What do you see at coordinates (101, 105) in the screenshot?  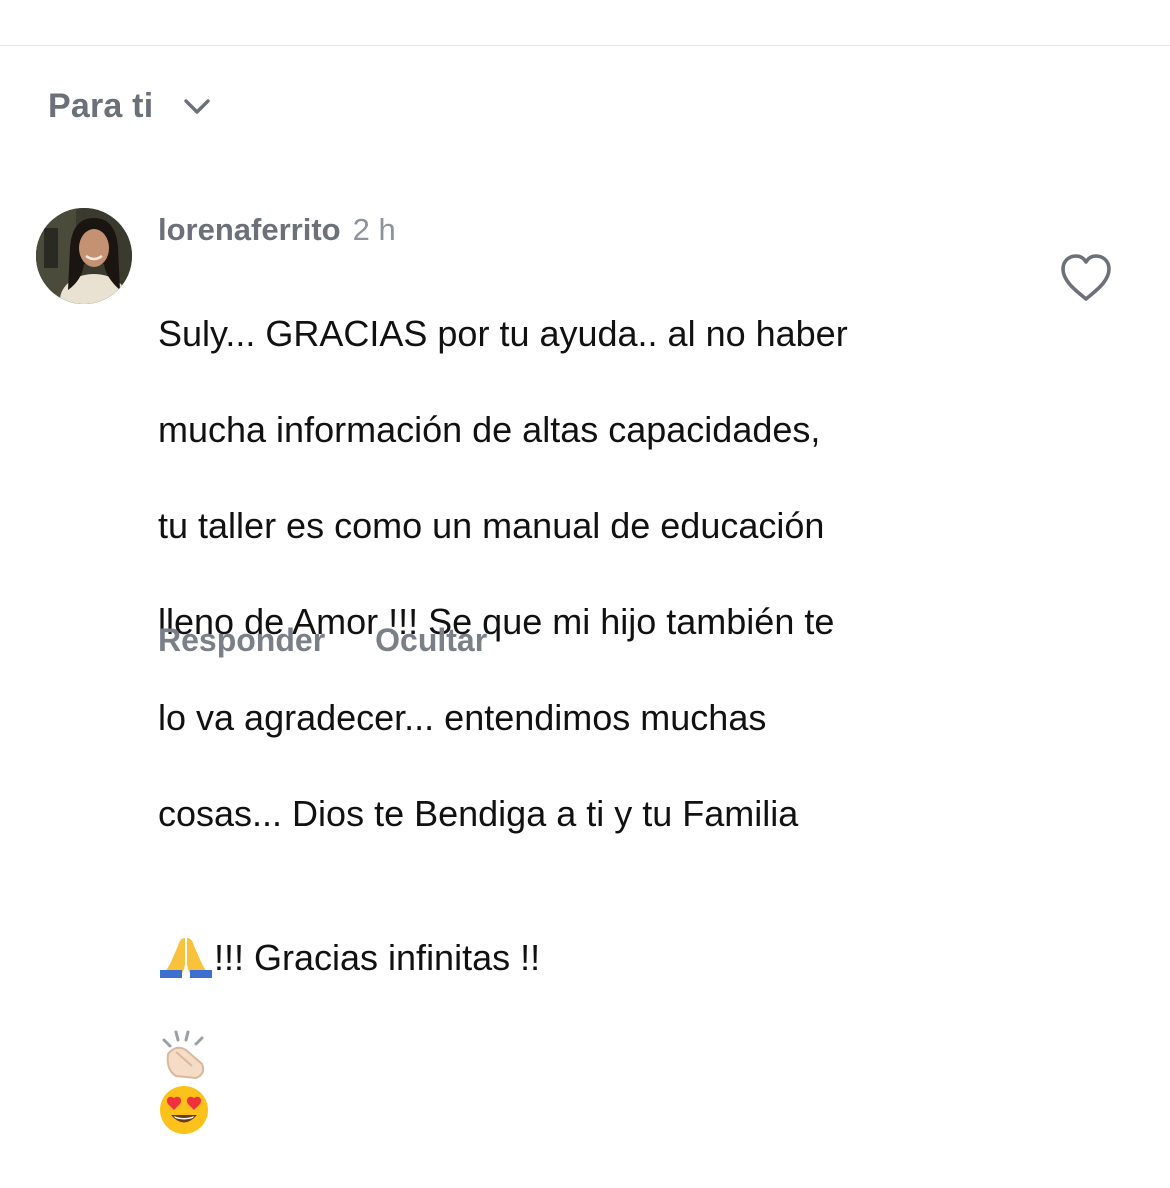 I see `sort-label: Para ti` at bounding box center [101, 105].